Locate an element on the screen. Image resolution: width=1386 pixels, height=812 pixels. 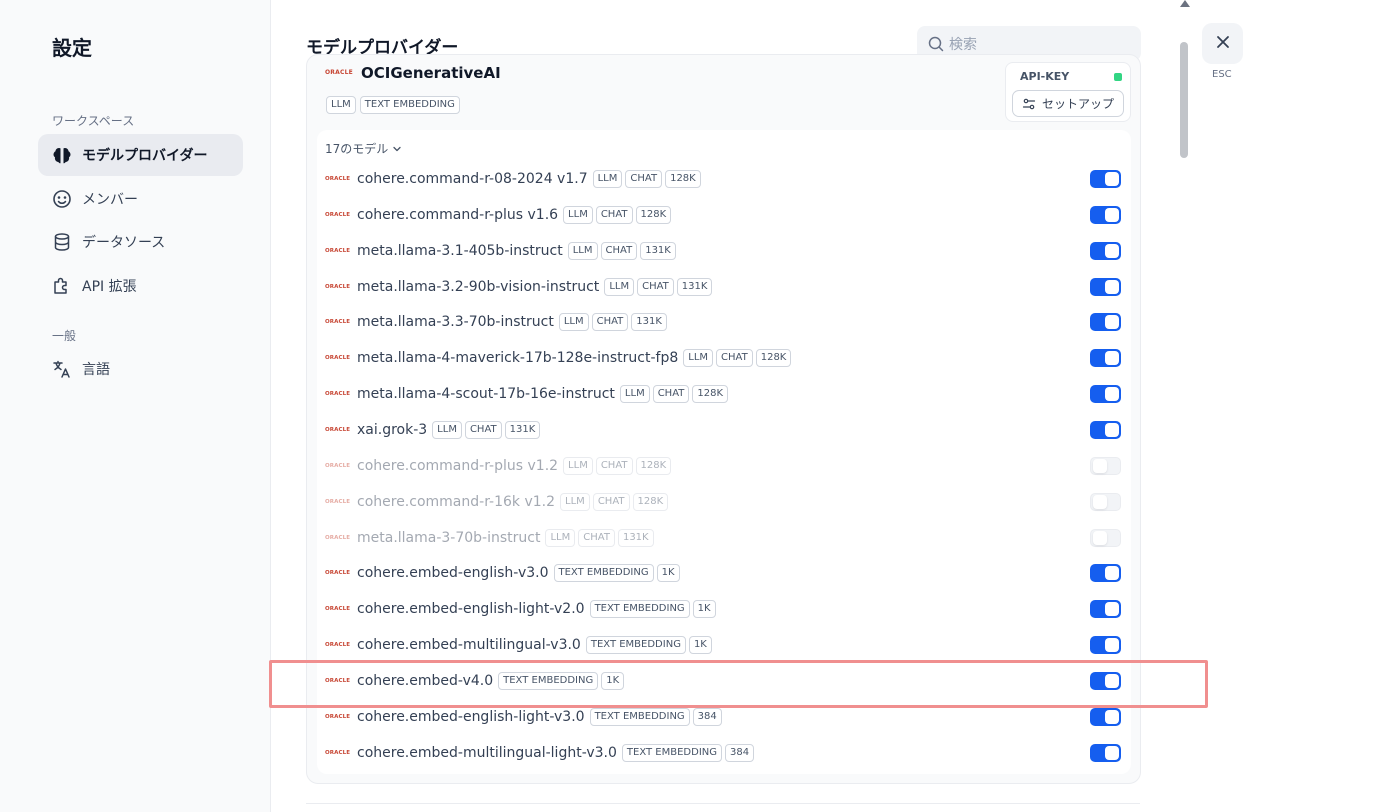
scroll-up-arrow-icon is located at coordinates (1185, 3).